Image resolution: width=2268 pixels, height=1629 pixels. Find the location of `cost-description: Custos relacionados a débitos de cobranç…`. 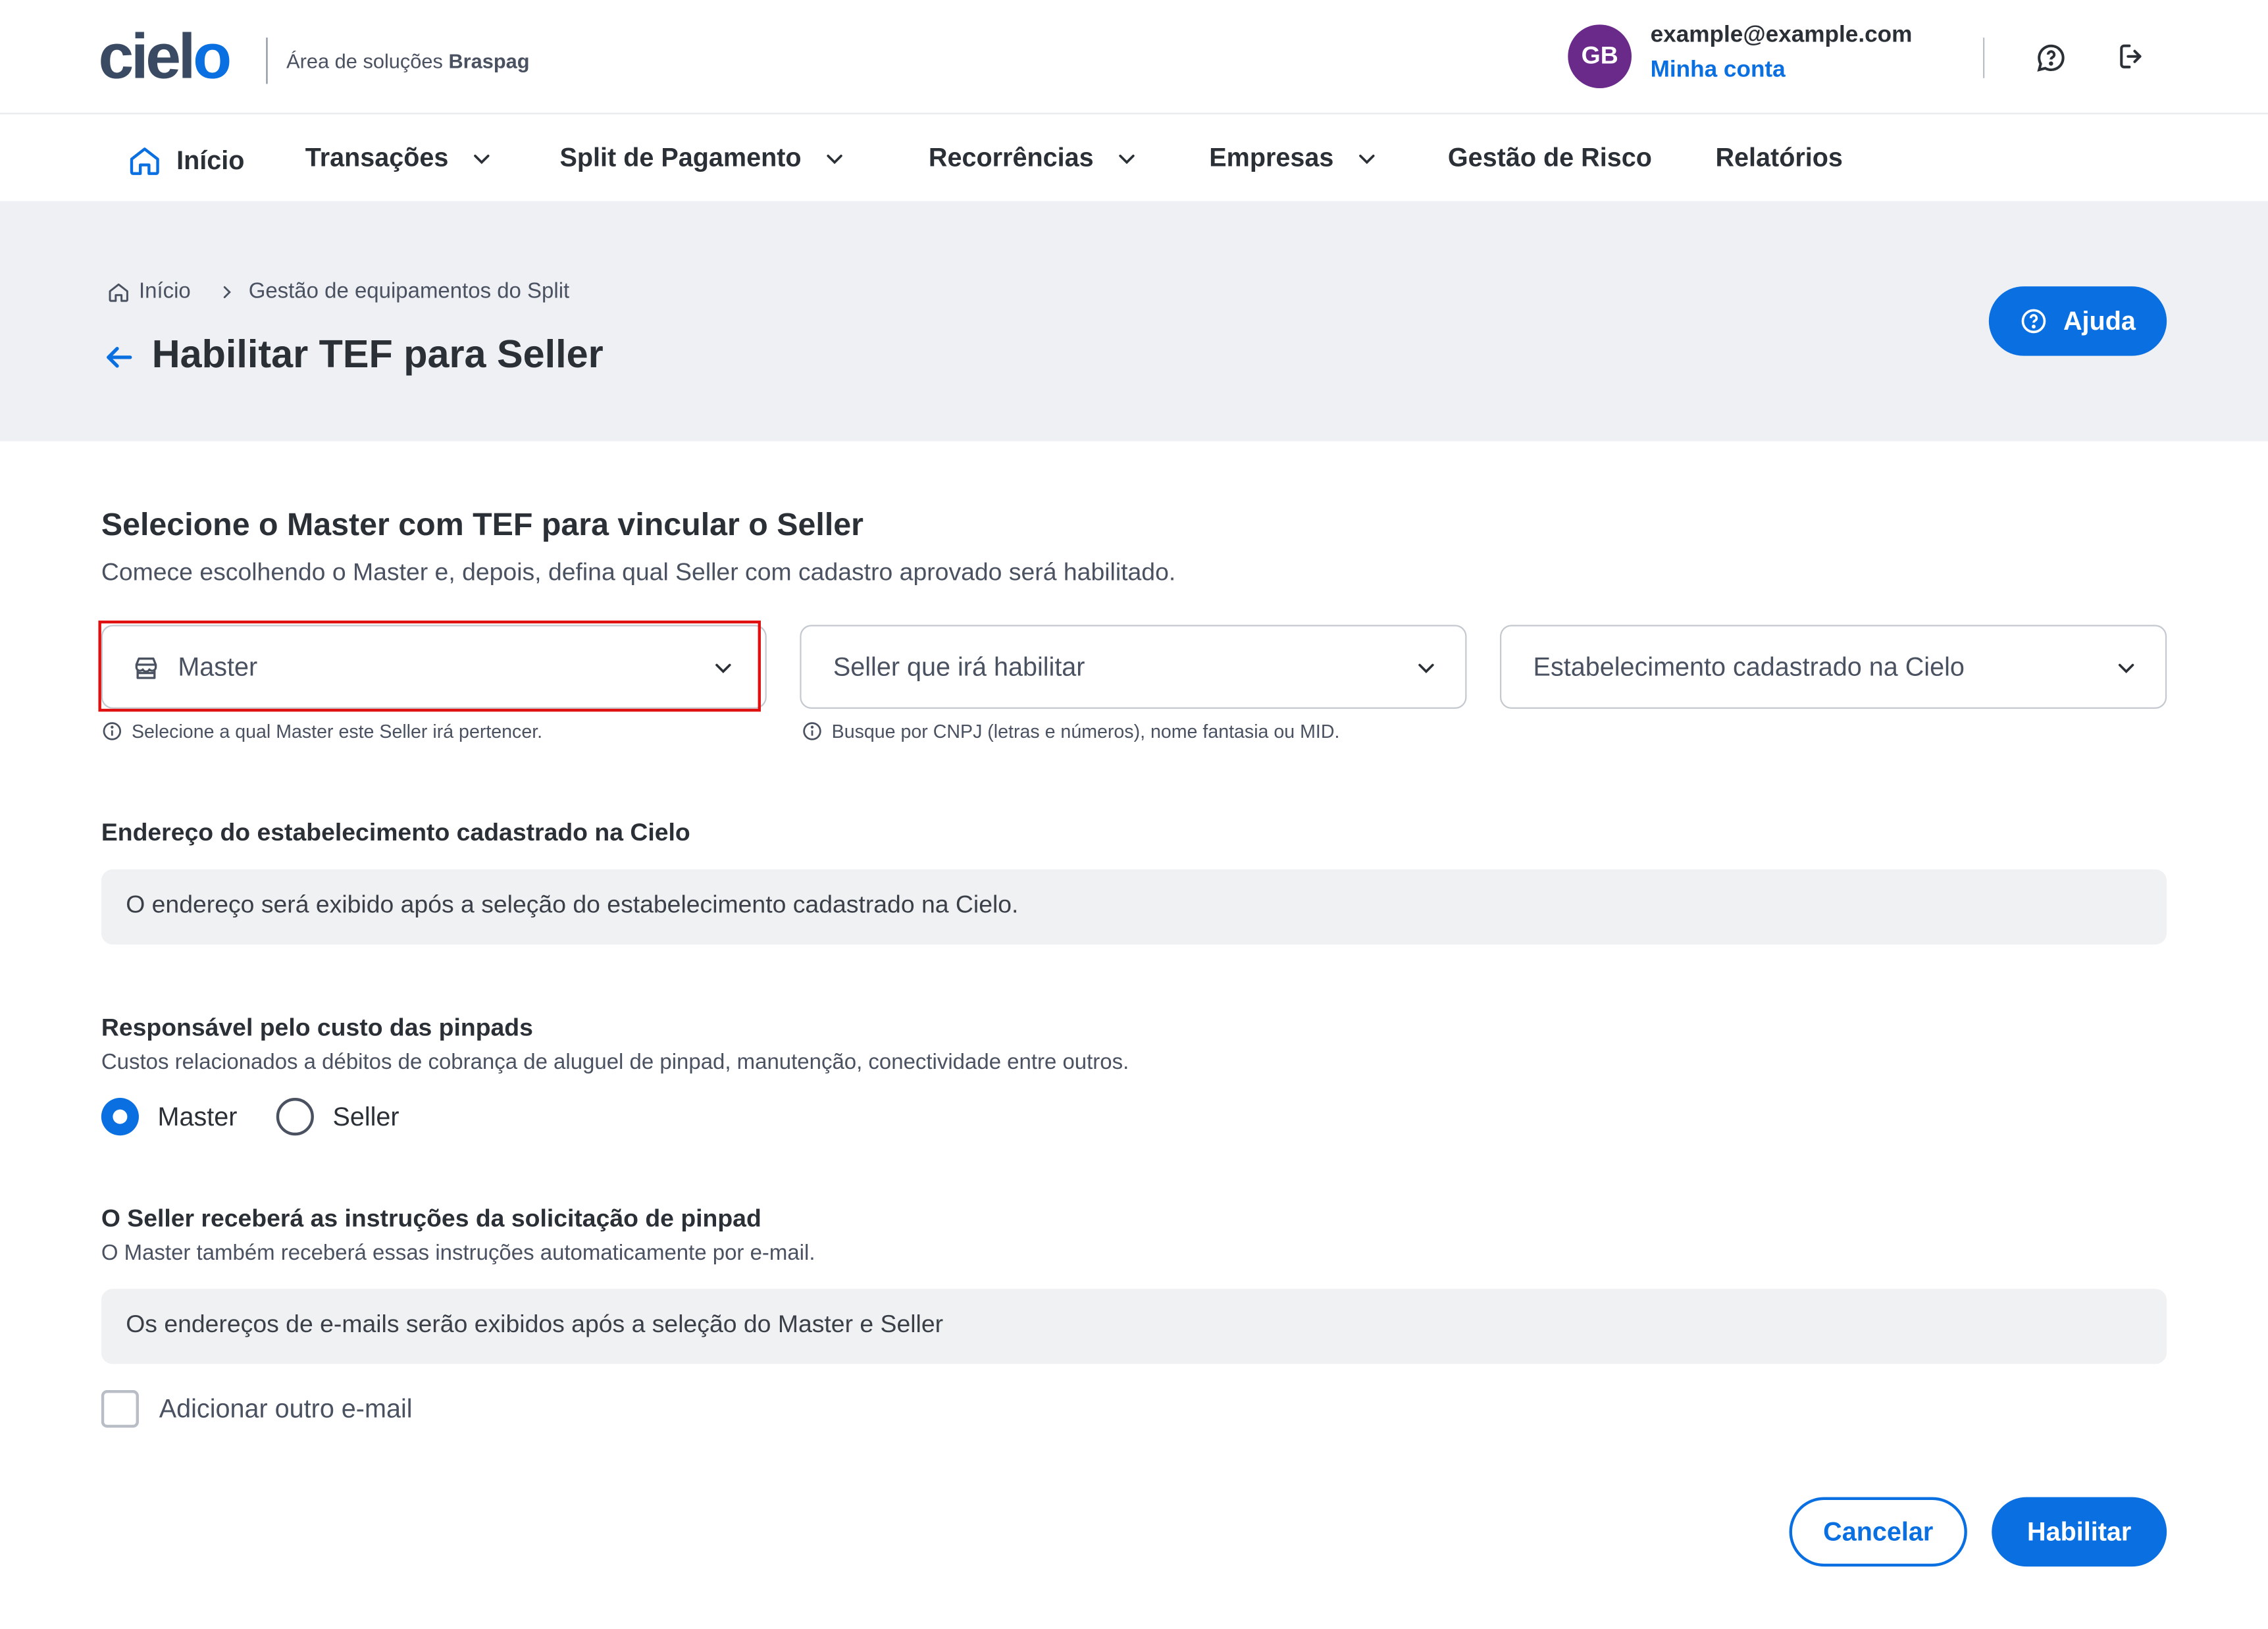

cost-description: Custos relacionados a débitos de cobranç… is located at coordinates (615, 1062).